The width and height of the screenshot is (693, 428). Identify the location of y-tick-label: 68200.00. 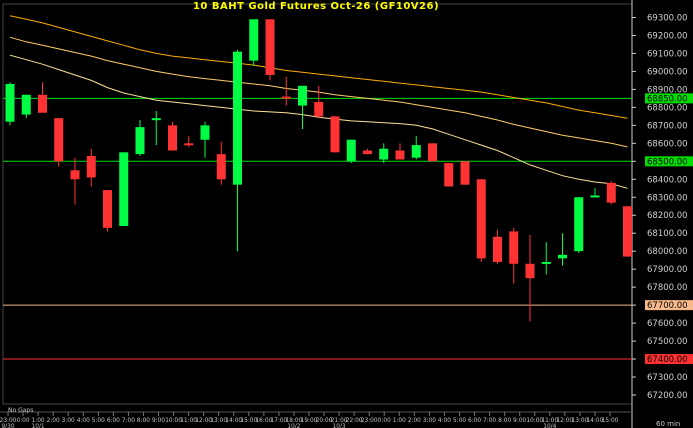
(667, 216).